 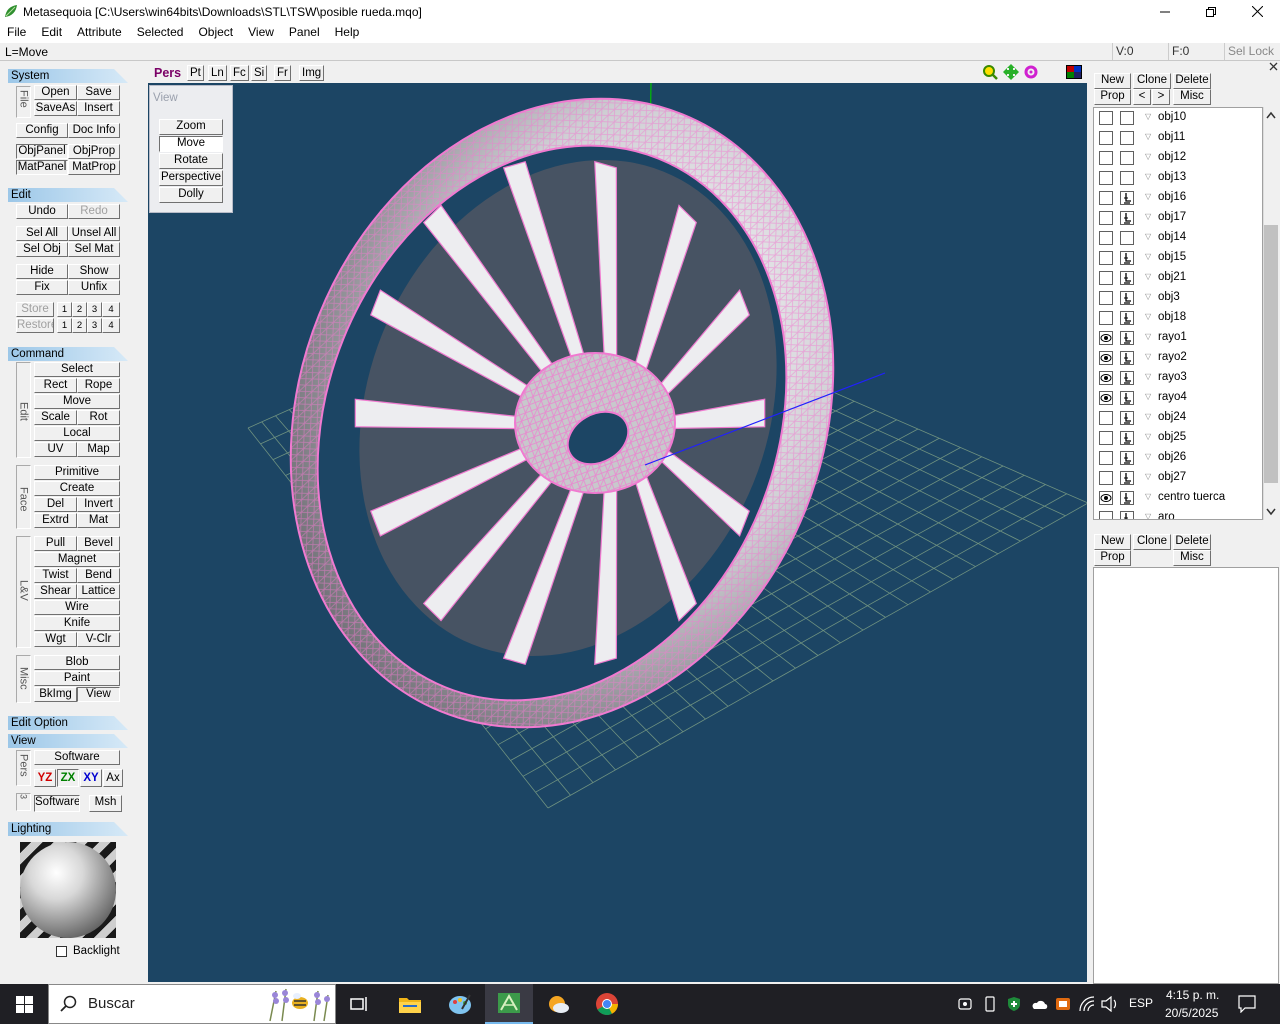 What do you see at coordinates (55, 385) in the screenshot?
I see `rect-select-button: Rect` at bounding box center [55, 385].